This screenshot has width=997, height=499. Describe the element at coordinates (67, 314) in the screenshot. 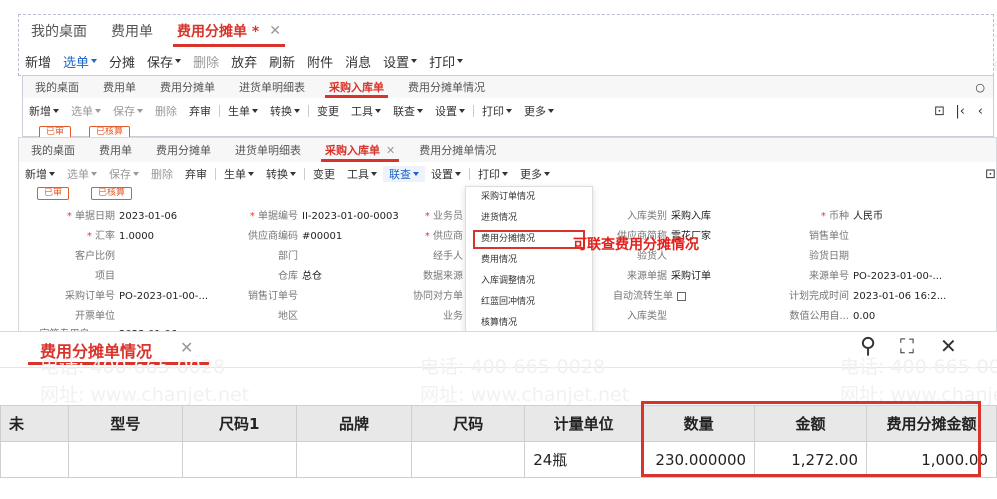

I see `field-invoice-unit: 开票单位` at that location.